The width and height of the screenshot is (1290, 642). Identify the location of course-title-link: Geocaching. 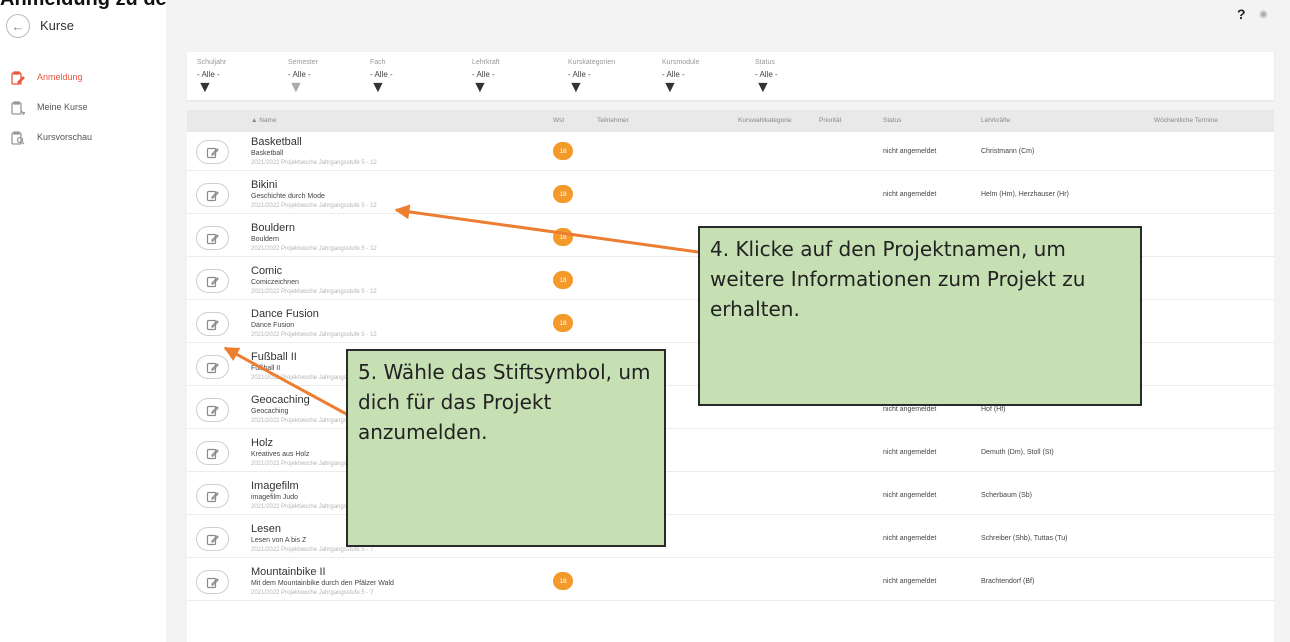
(280, 400).